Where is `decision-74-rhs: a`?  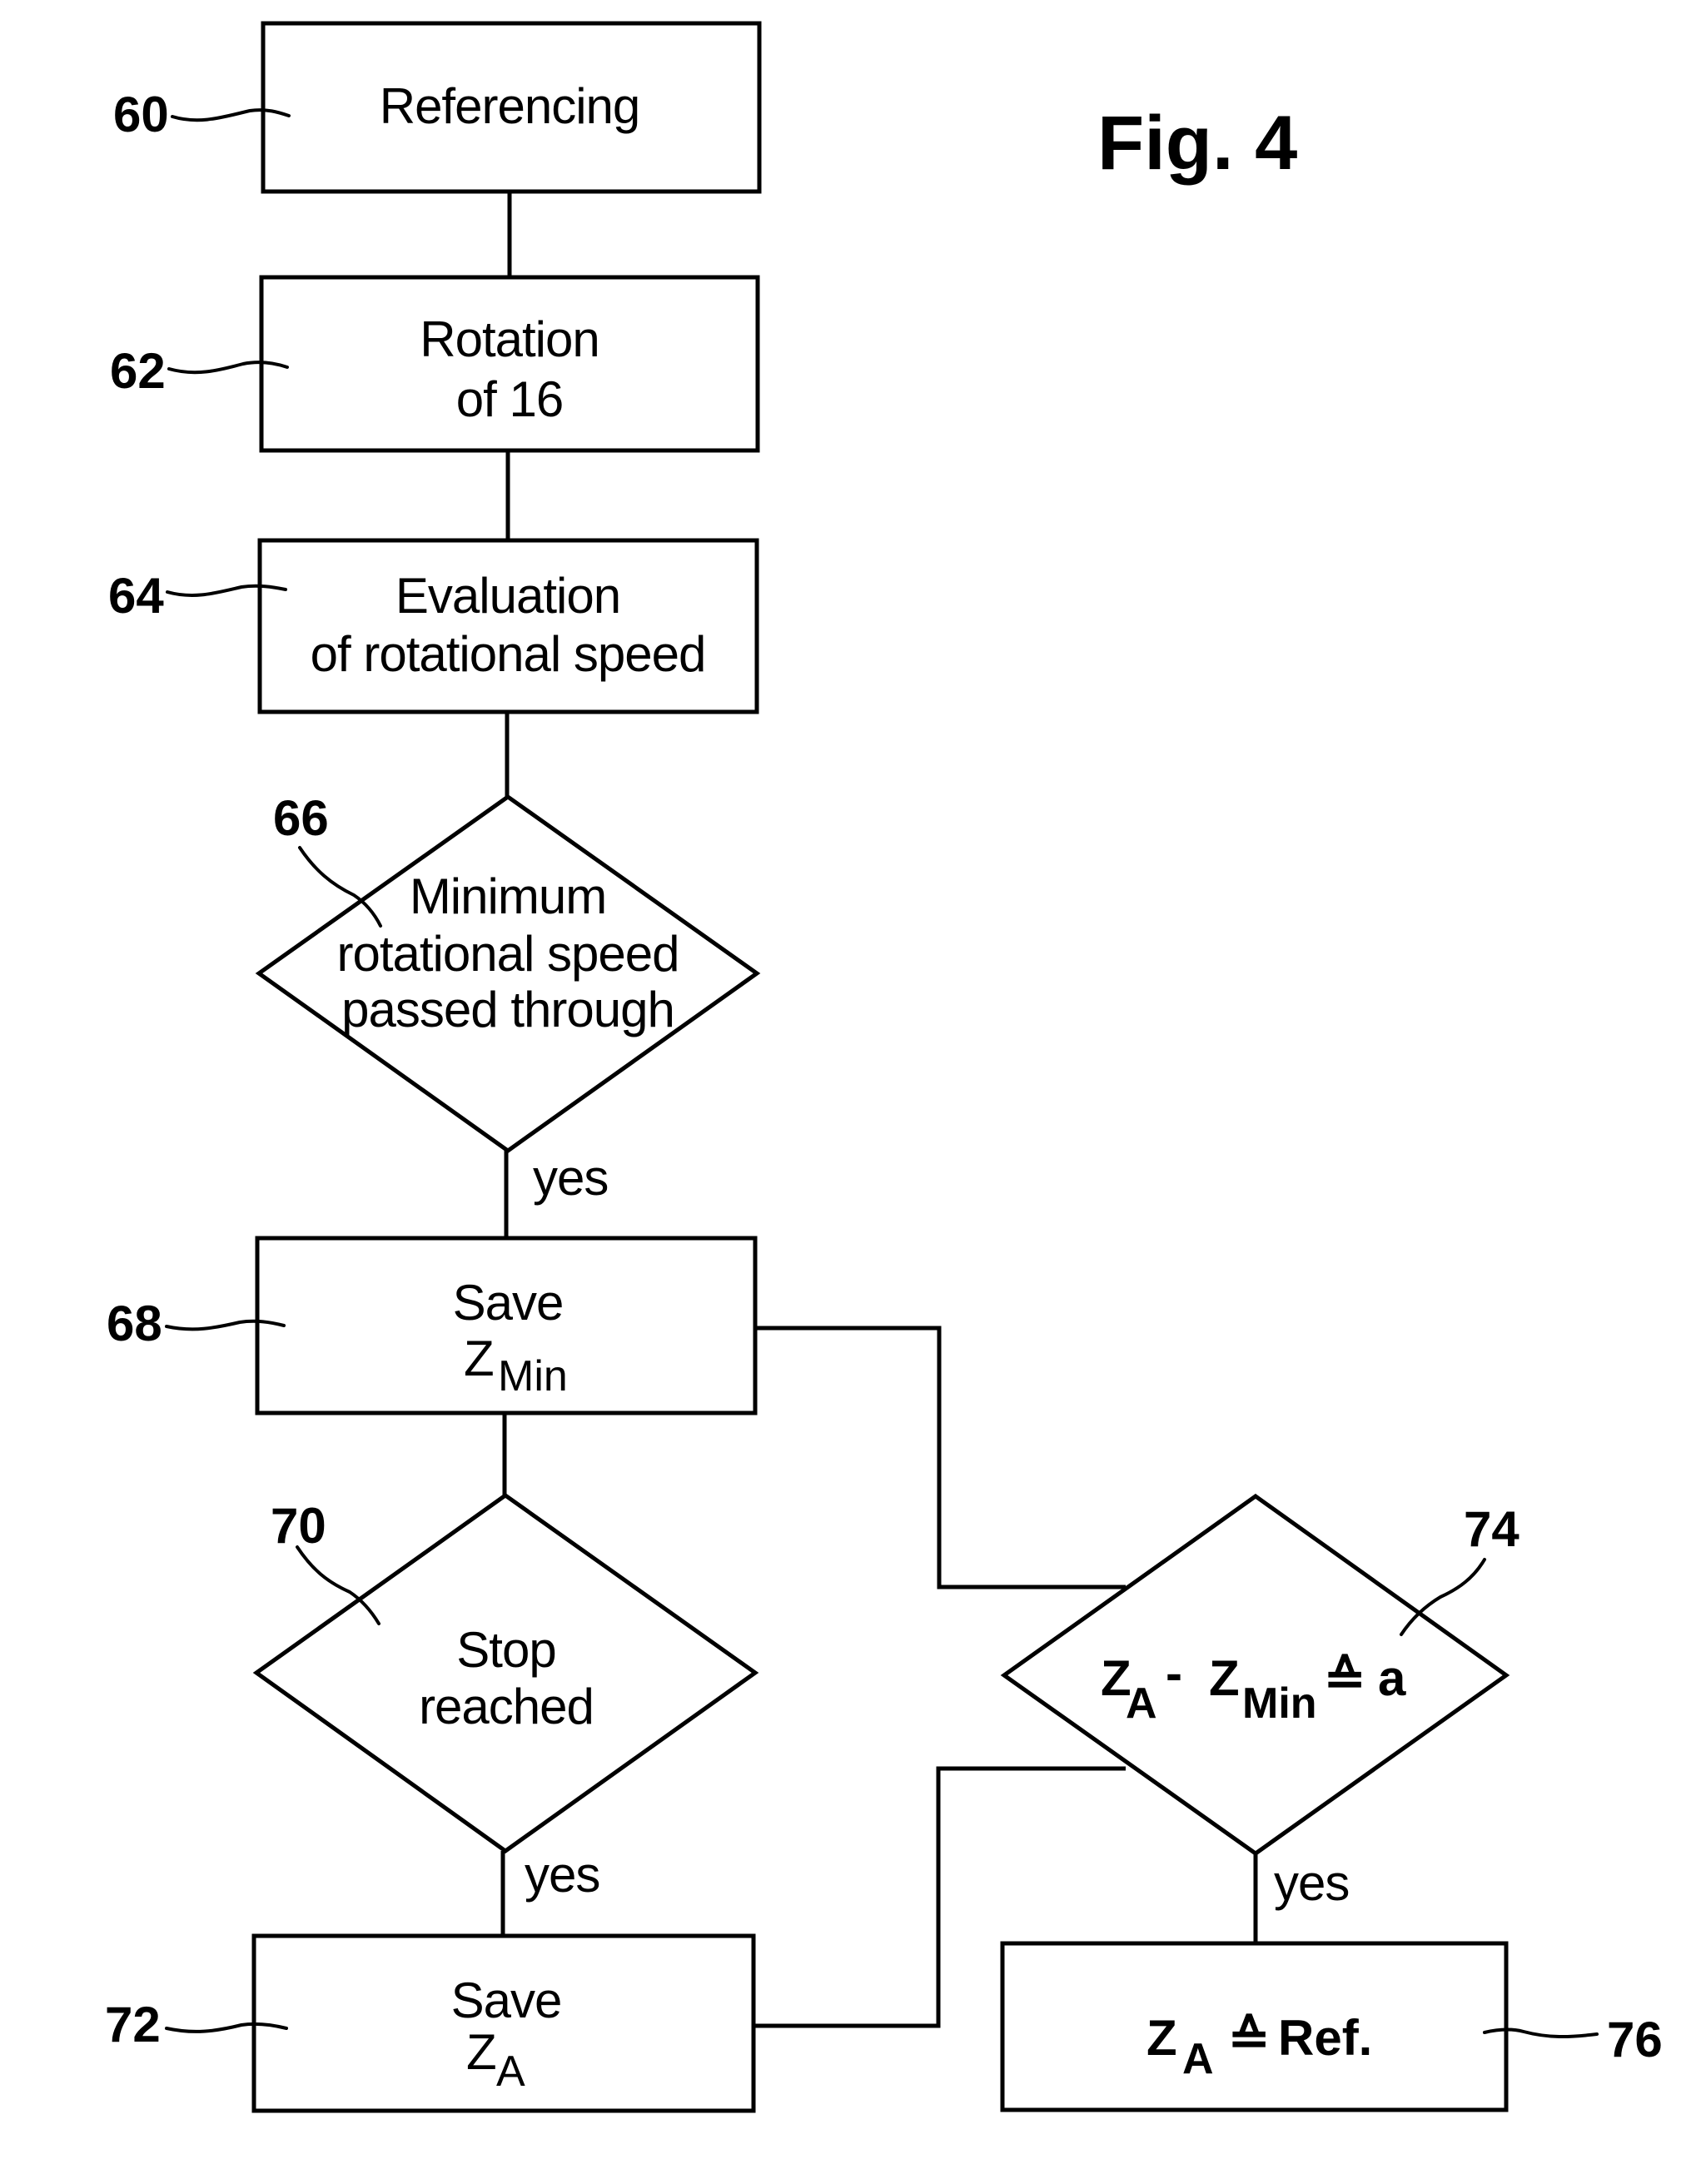
decision-74-rhs: a is located at coordinates (1392, 1678).